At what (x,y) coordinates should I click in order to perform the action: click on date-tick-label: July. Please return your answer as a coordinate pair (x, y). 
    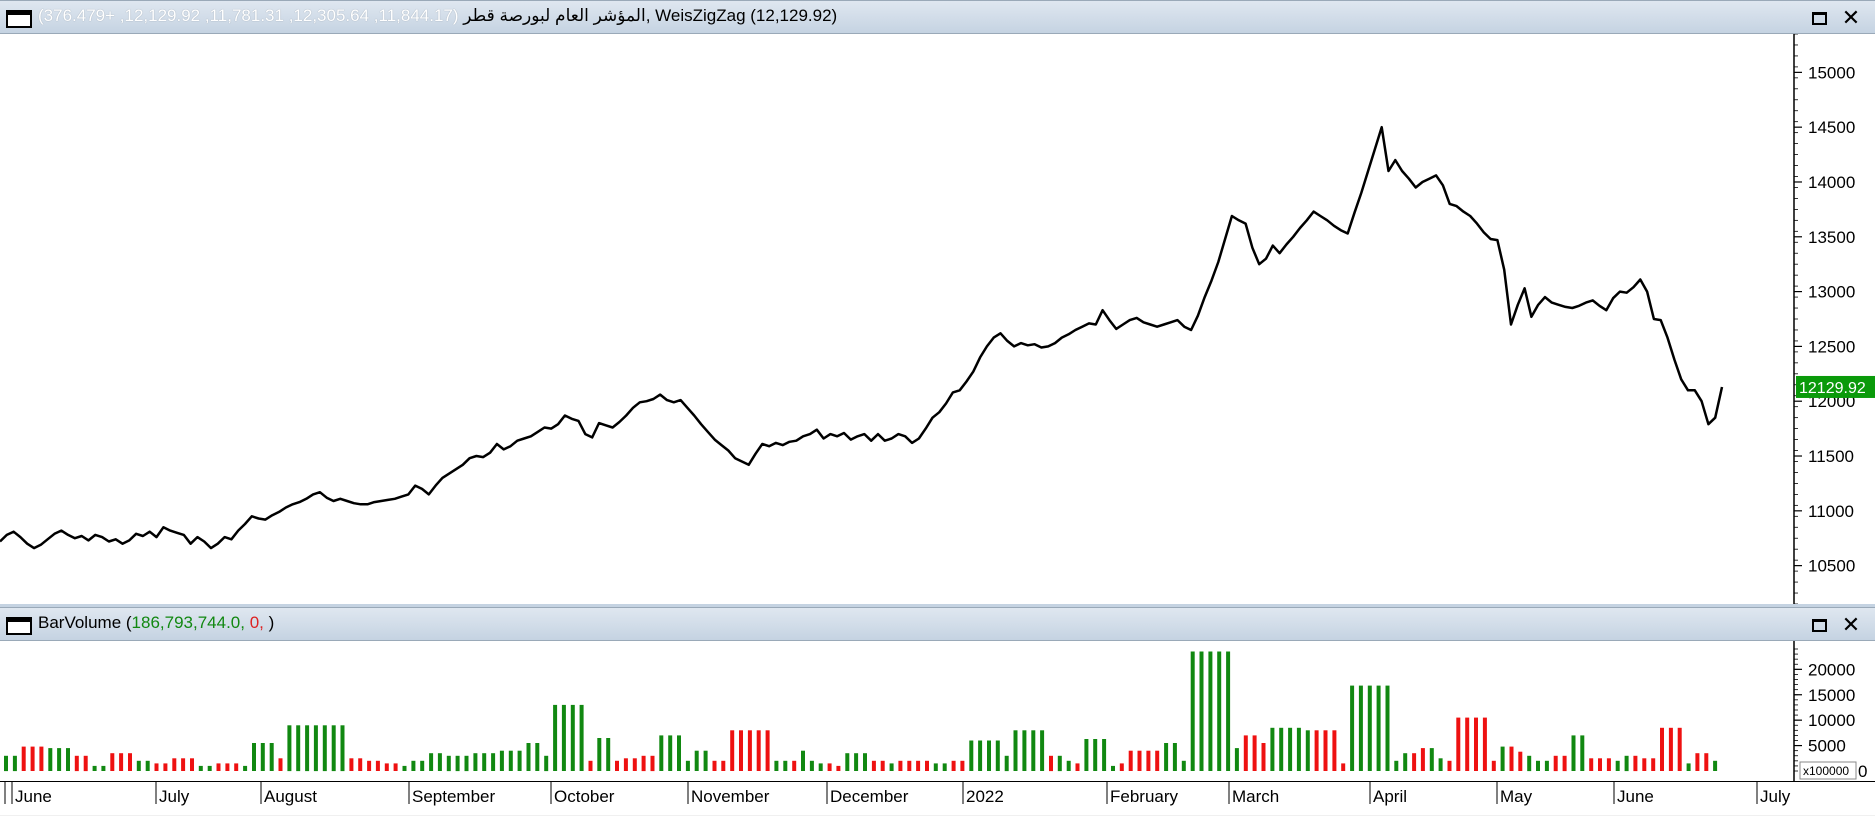
    Looking at the image, I should click on (1775, 796).